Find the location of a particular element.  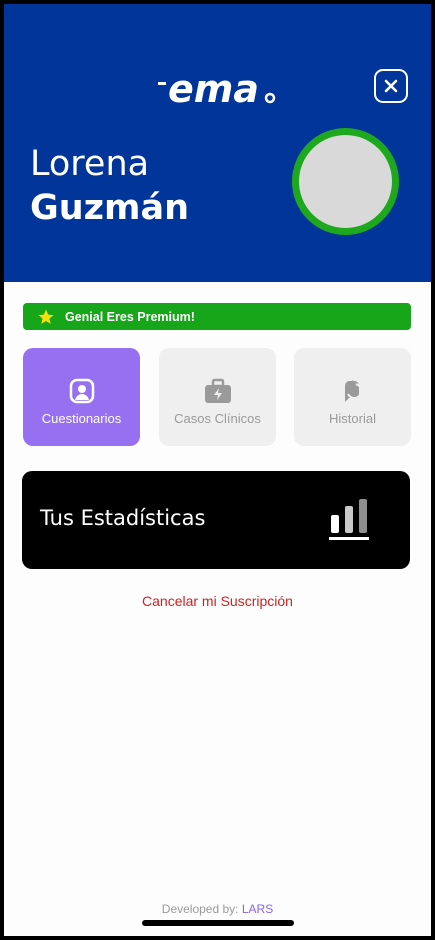

star-icon is located at coordinates (47, 317).